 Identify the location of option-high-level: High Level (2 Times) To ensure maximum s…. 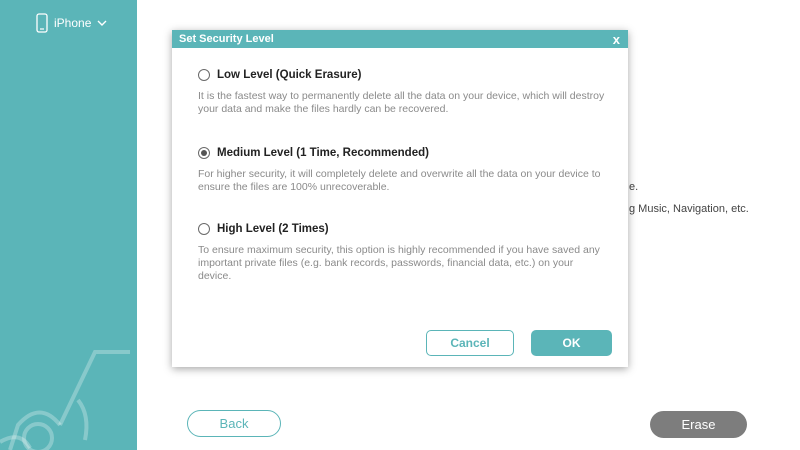
(404, 253).